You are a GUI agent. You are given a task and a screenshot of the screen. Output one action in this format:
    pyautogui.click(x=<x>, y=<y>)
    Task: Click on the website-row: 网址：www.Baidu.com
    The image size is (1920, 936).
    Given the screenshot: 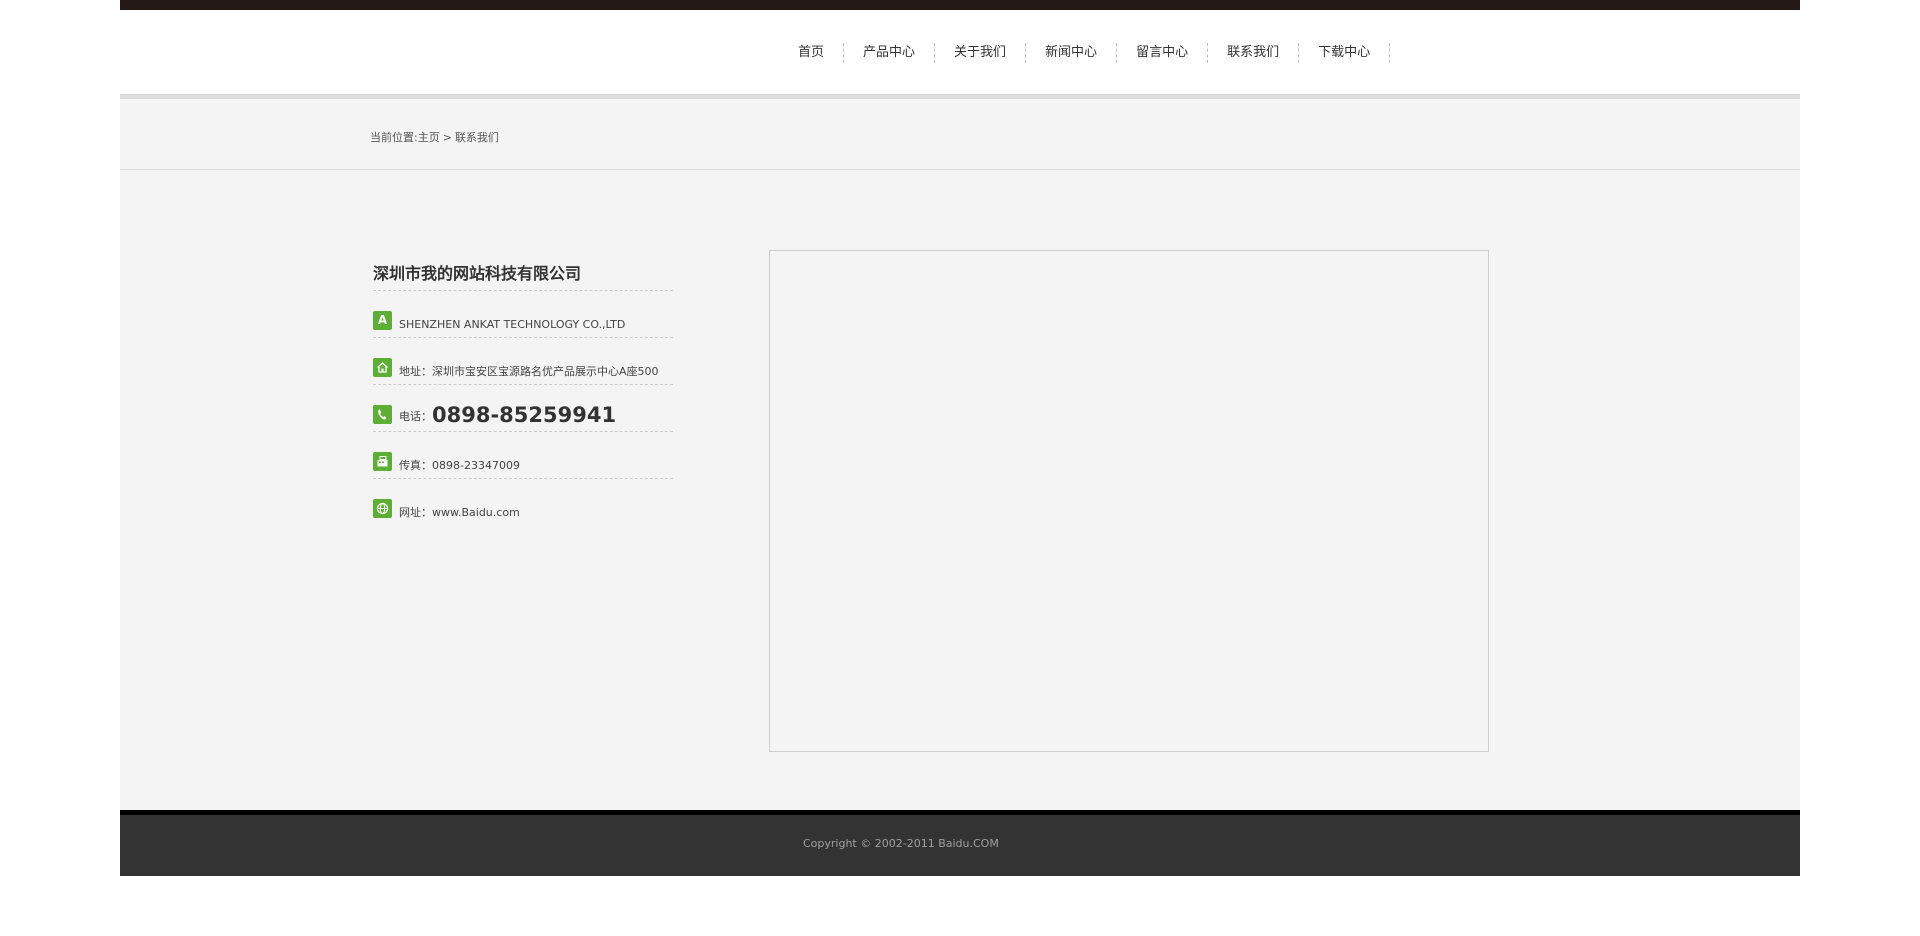 What is the action you would take?
    pyautogui.click(x=523, y=502)
    